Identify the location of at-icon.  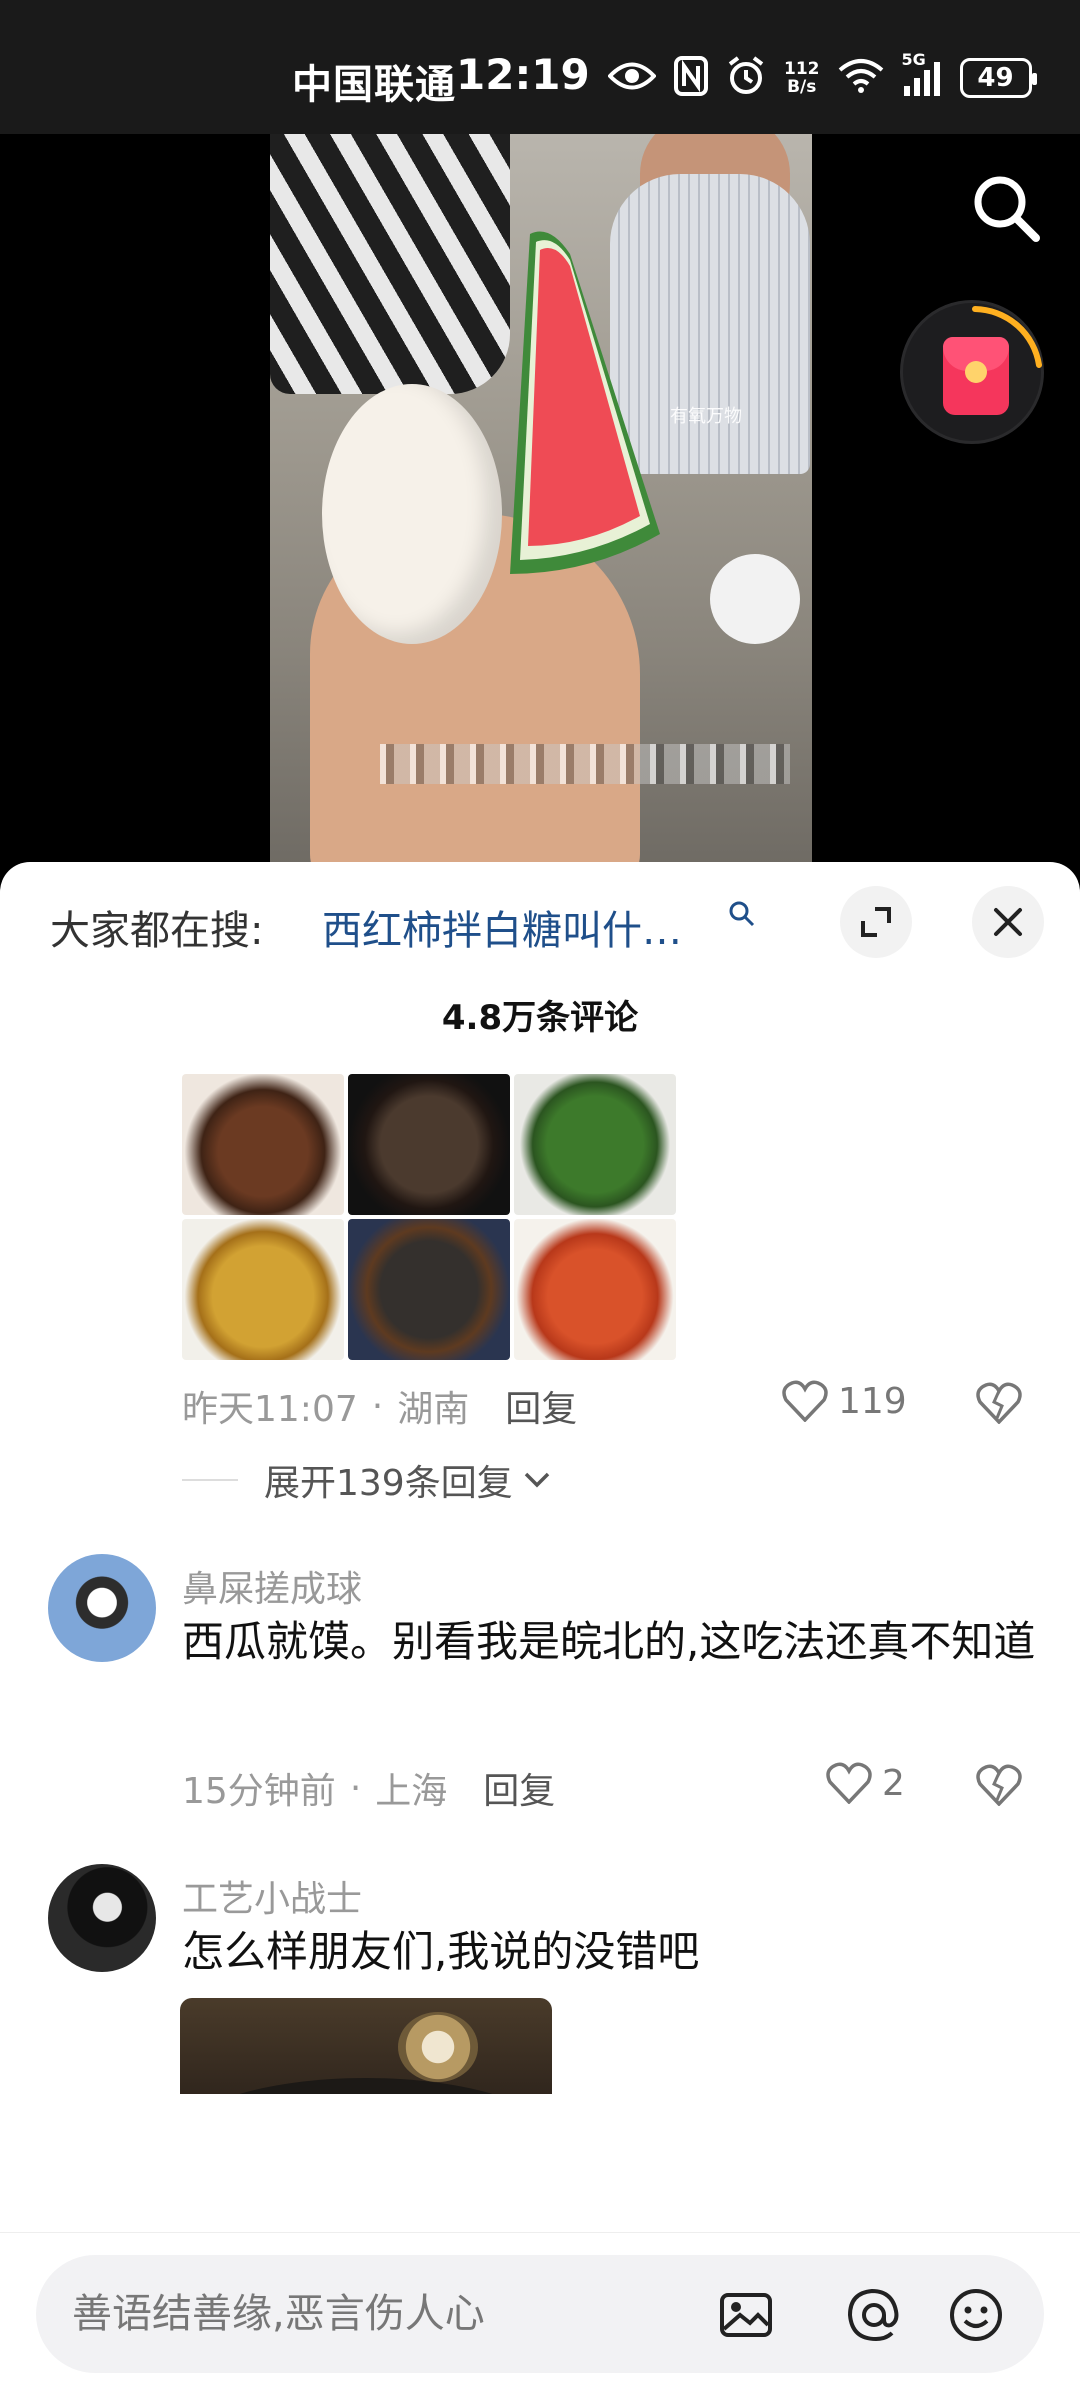
(873, 2315).